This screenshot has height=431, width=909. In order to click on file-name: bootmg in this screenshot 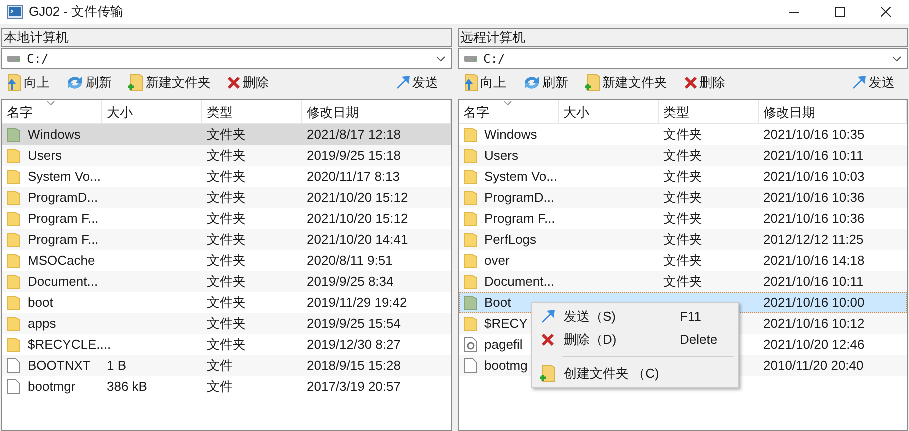, I will do `click(506, 365)`.